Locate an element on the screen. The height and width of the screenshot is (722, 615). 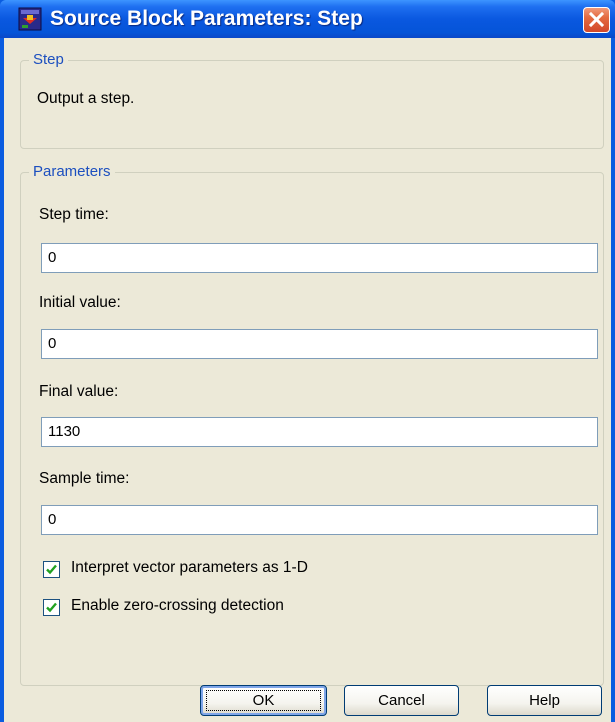
step-time-input: 0 is located at coordinates (319, 258).